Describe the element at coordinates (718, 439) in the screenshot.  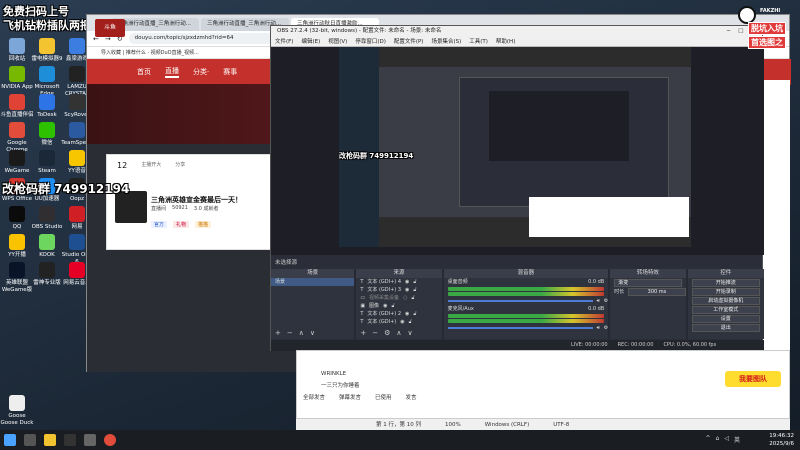
I see `network-icon: ⌂` at that location.